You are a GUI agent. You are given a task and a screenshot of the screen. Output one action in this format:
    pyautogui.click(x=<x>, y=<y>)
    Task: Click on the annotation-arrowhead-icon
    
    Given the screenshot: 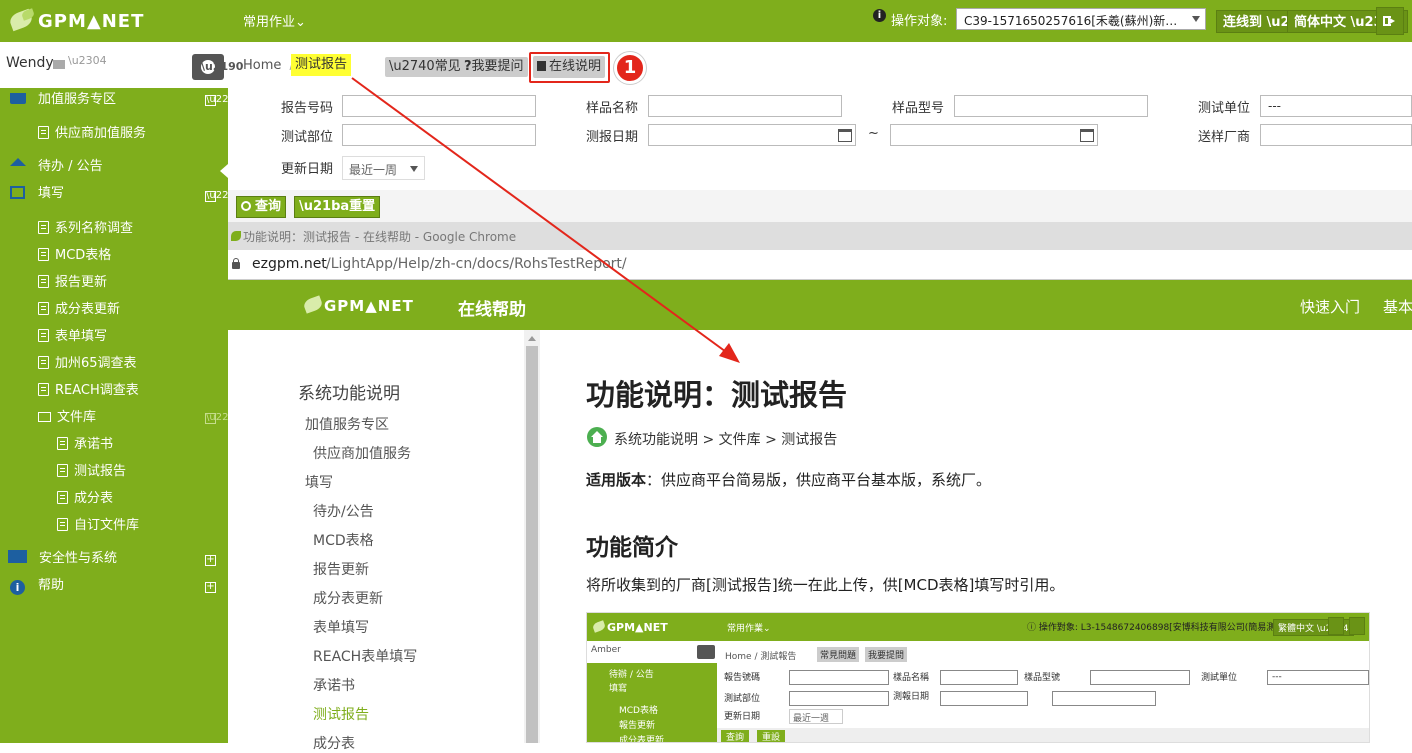 What is the action you would take?
    pyautogui.click(x=729, y=353)
    